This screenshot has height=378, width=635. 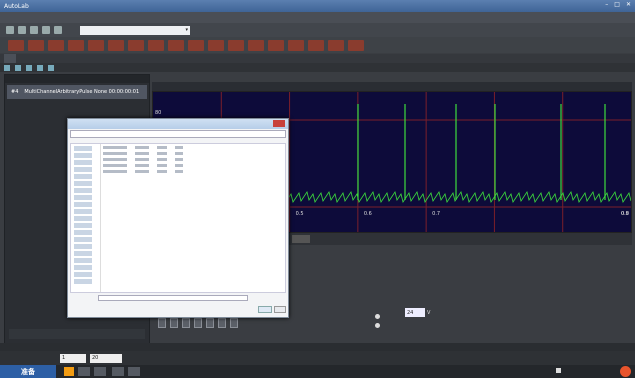 I want to click on open-icon, so click(x=22, y=30).